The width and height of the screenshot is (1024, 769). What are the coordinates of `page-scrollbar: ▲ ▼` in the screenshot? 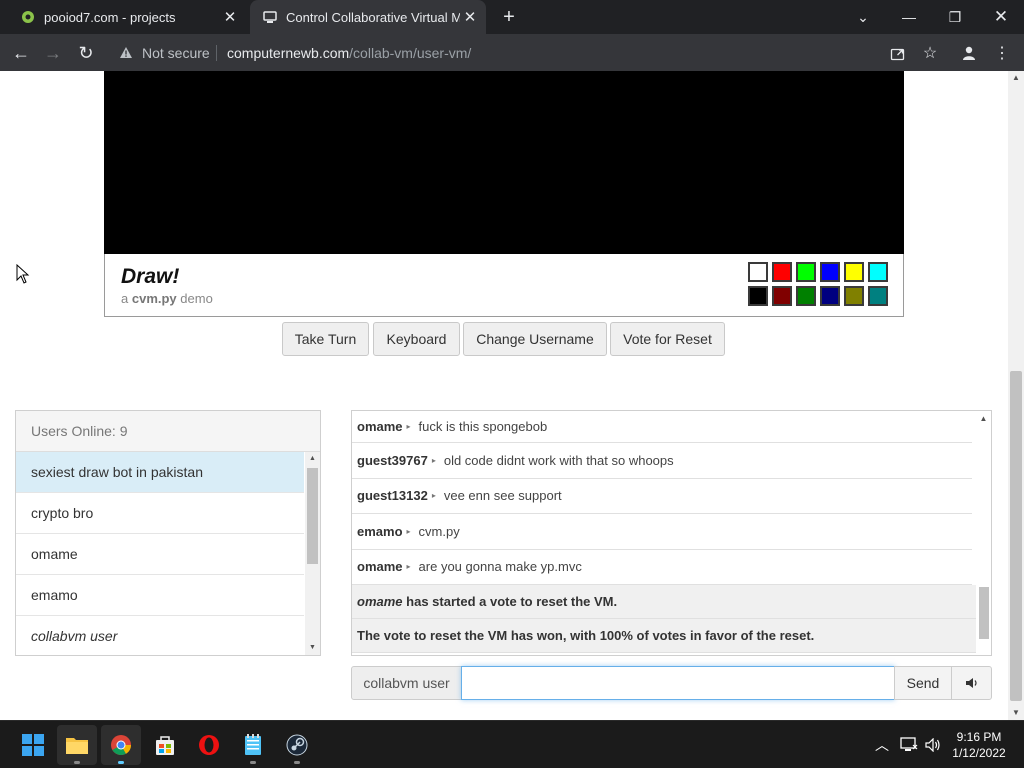 It's located at (1016, 395).